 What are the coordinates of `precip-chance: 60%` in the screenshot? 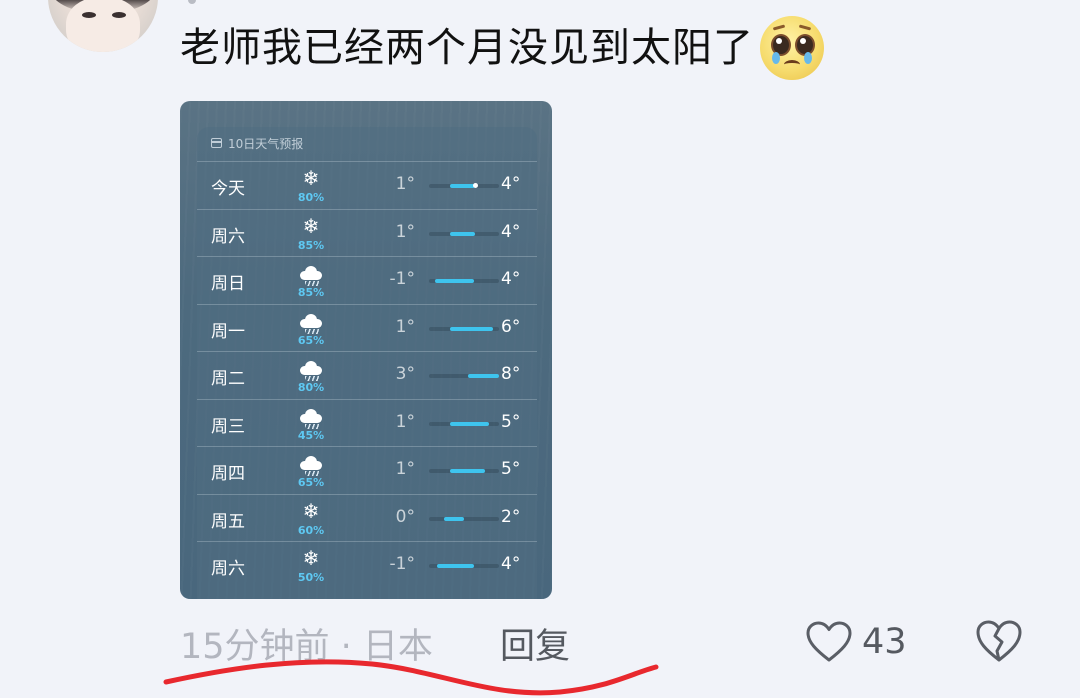 It's located at (311, 530).